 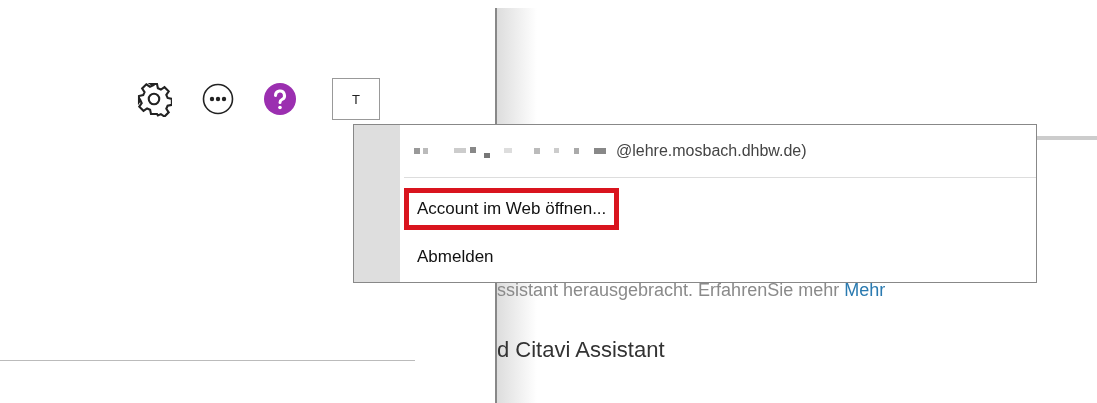 What do you see at coordinates (711, 151) in the screenshot?
I see `account-email: @lehre.mosbach.dhbw.de)` at bounding box center [711, 151].